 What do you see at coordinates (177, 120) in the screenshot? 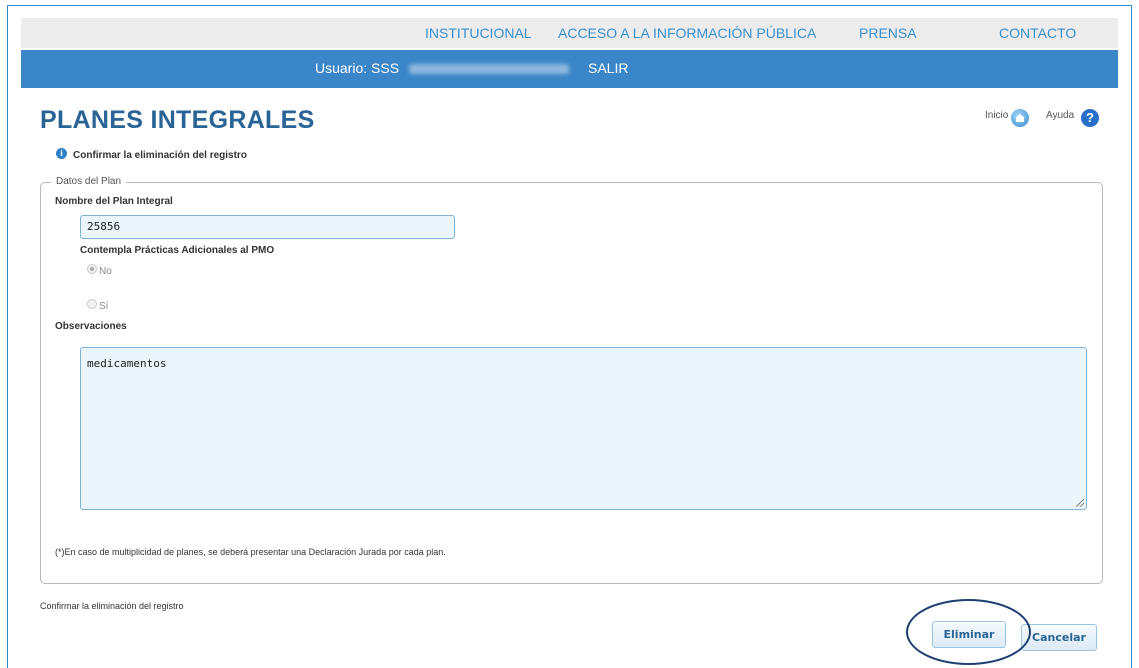
I see `page-title: PLANES INTEGRALES` at bounding box center [177, 120].